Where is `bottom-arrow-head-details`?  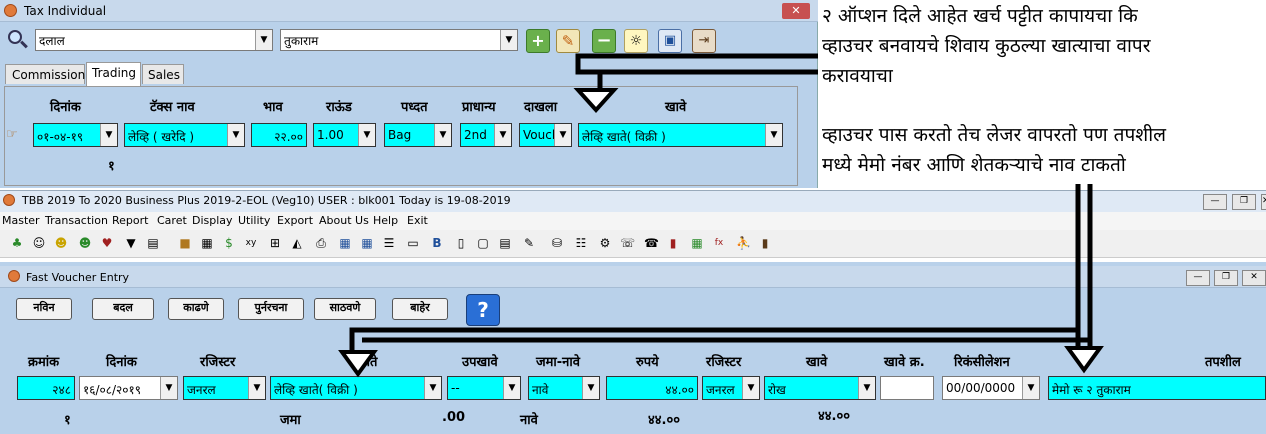 bottom-arrow-head-details is located at coordinates (1084, 360).